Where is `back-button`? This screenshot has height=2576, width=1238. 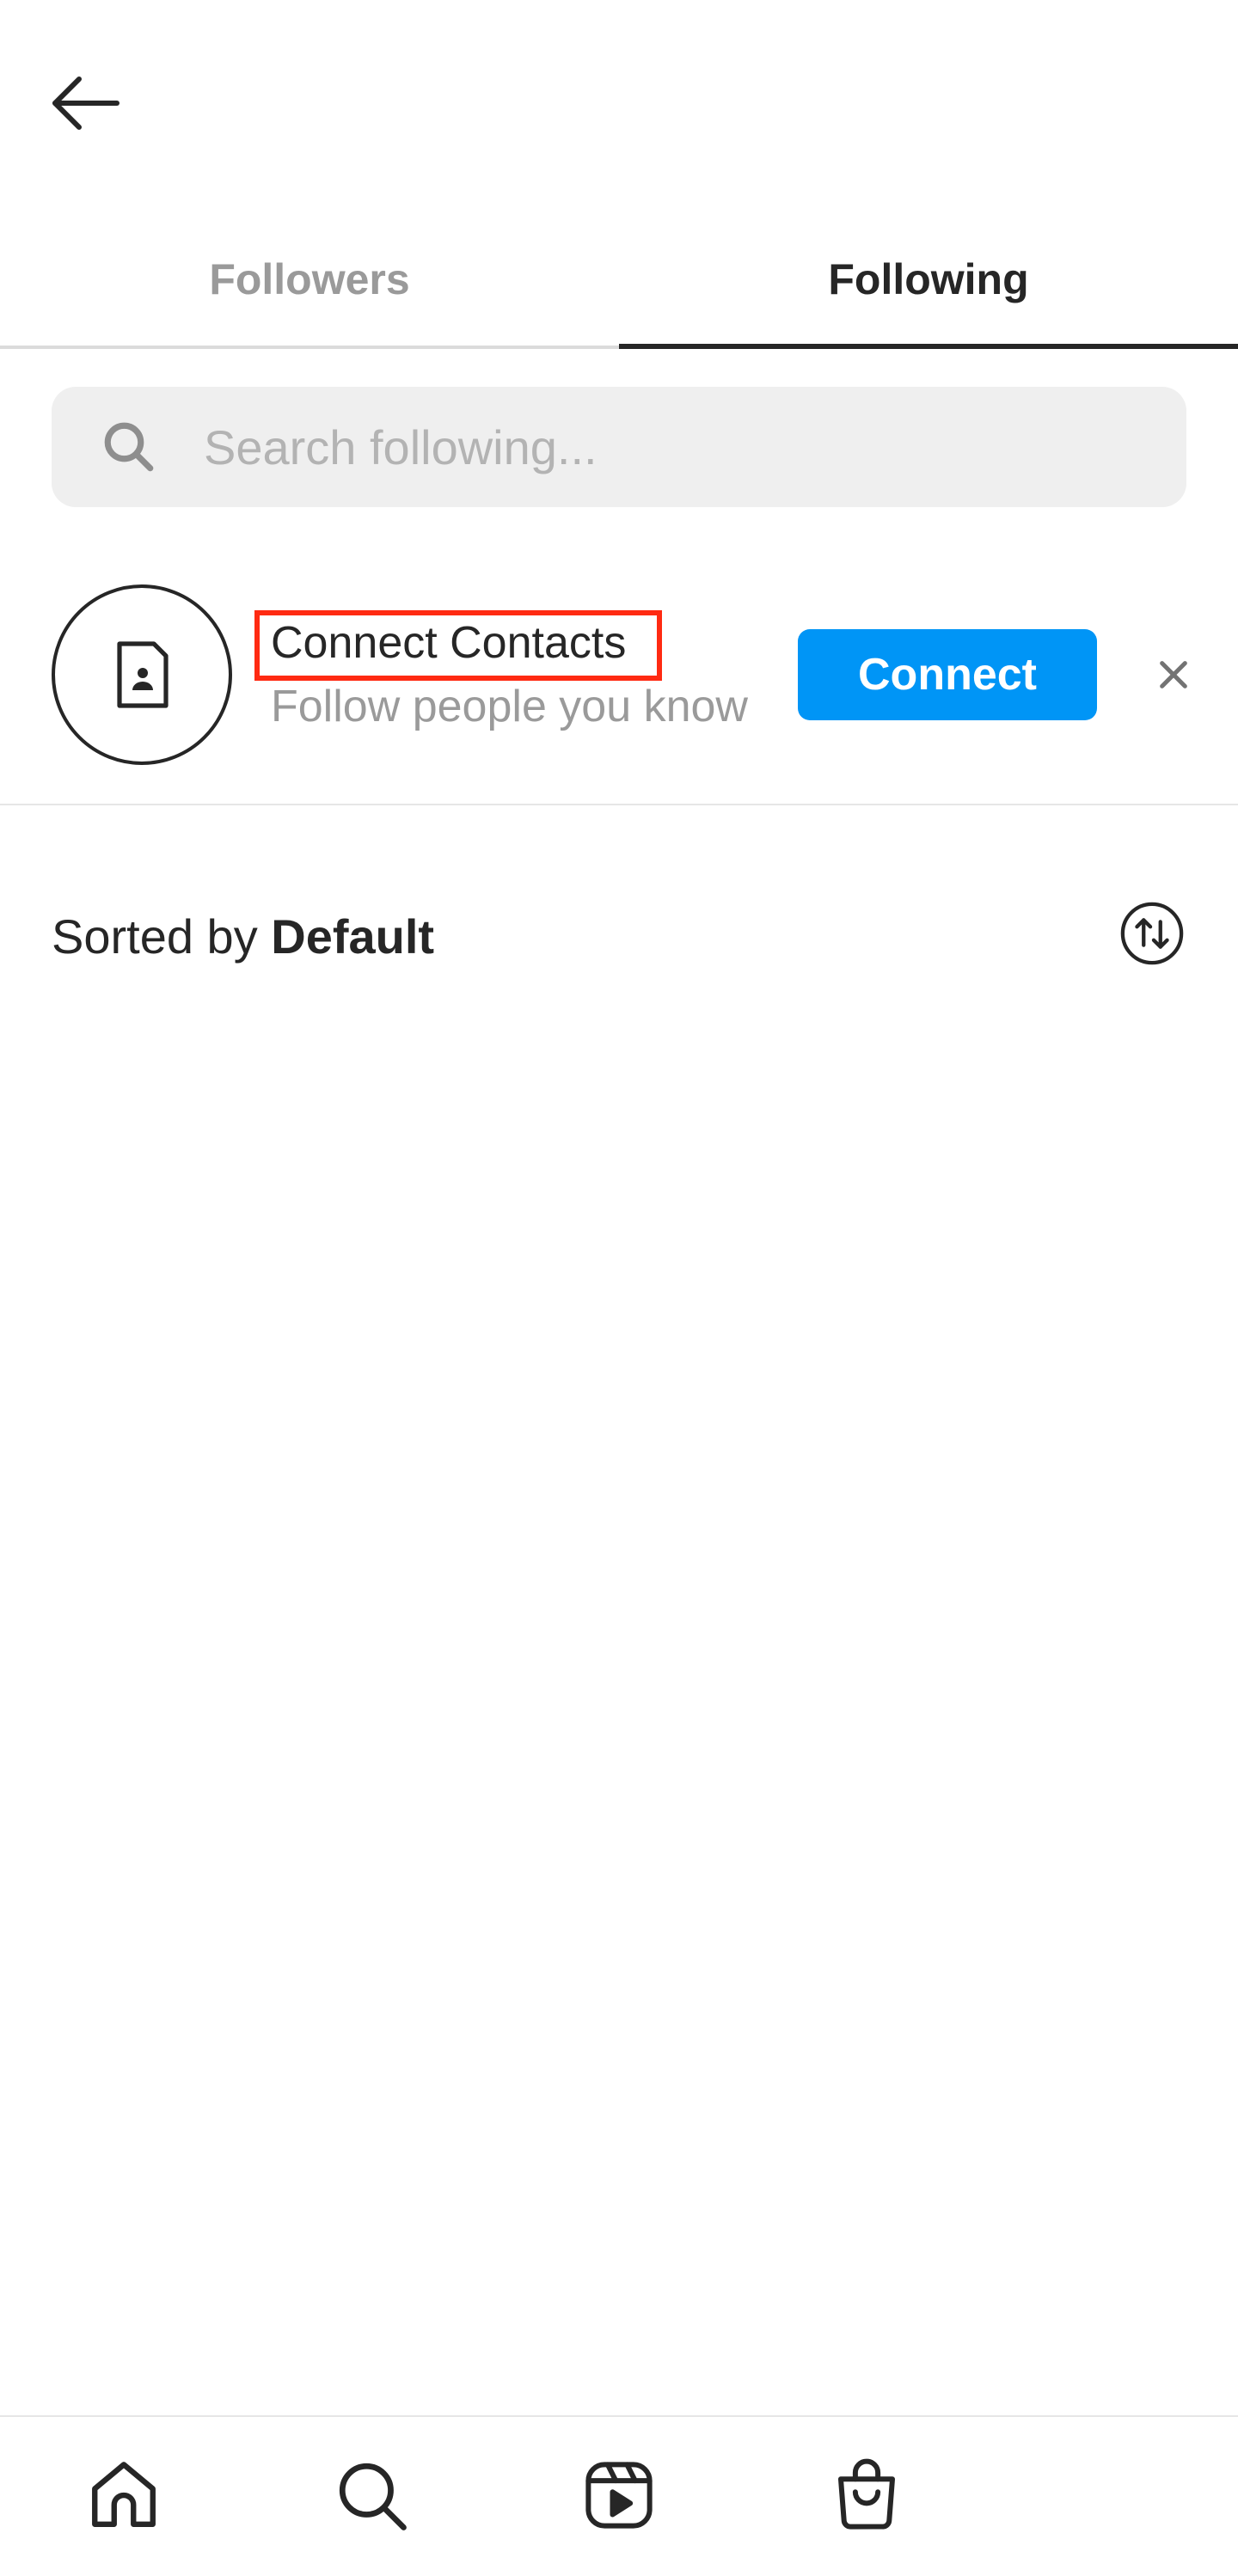 back-button is located at coordinates (86, 103).